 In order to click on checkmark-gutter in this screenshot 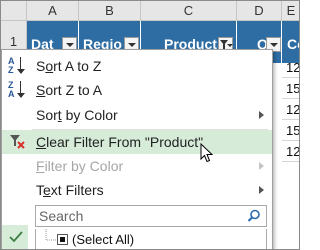, I will do `click(15, 237)`.